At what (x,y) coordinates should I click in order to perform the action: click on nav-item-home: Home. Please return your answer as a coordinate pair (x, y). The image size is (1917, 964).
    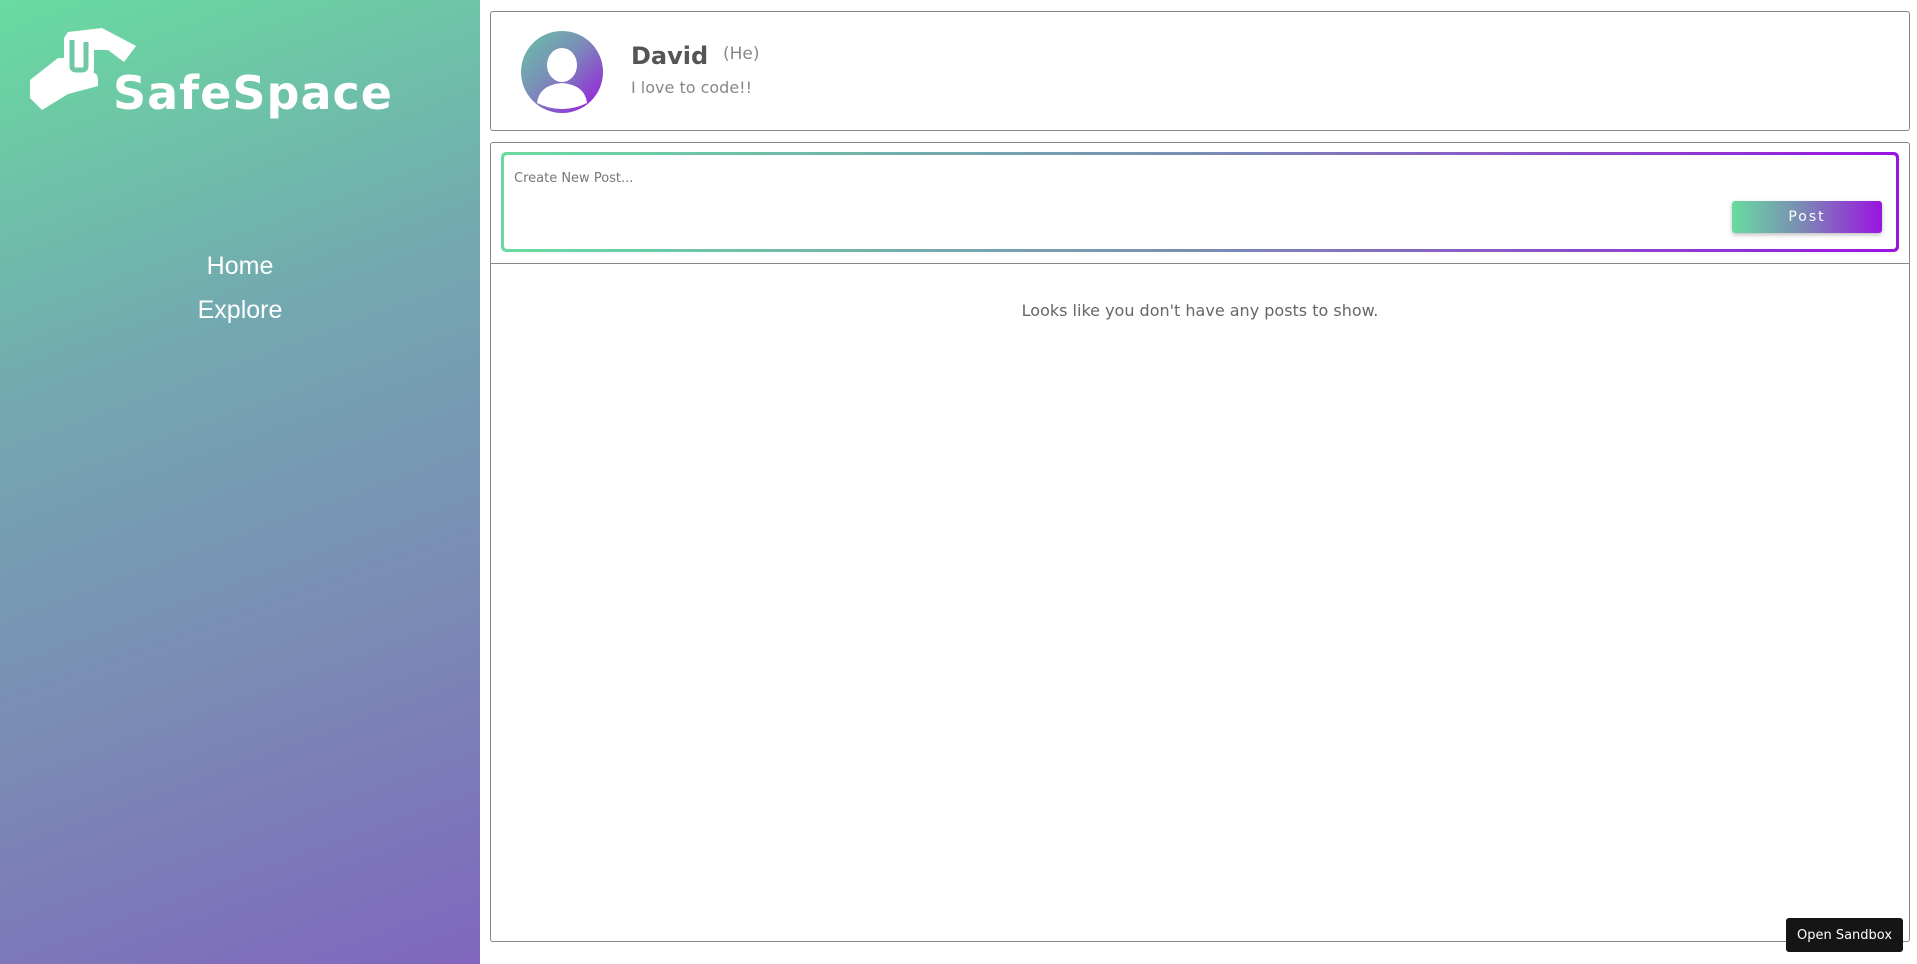
    Looking at the image, I should click on (240, 266).